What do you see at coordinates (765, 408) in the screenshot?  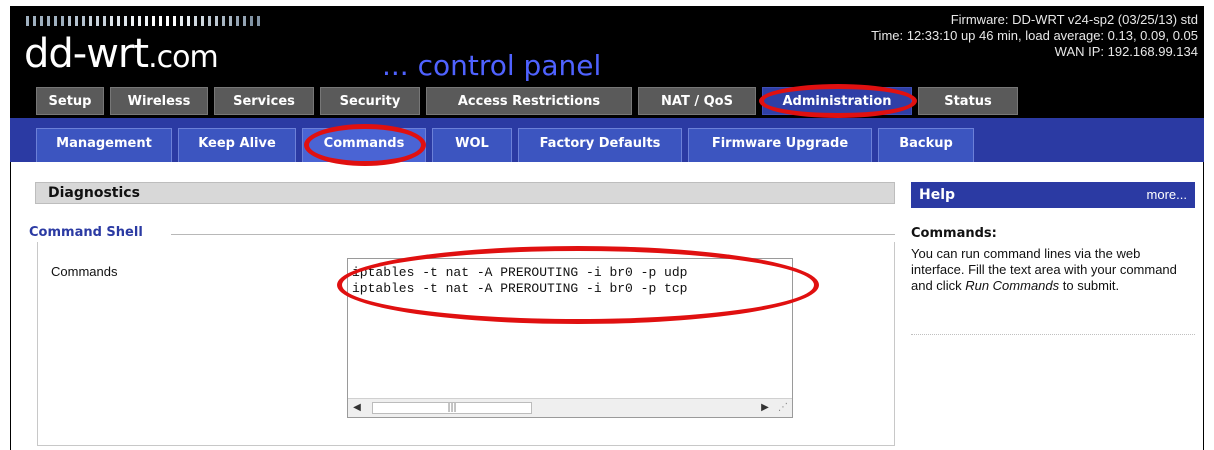 I see `scroll-right-arrow-icon: ▶` at bounding box center [765, 408].